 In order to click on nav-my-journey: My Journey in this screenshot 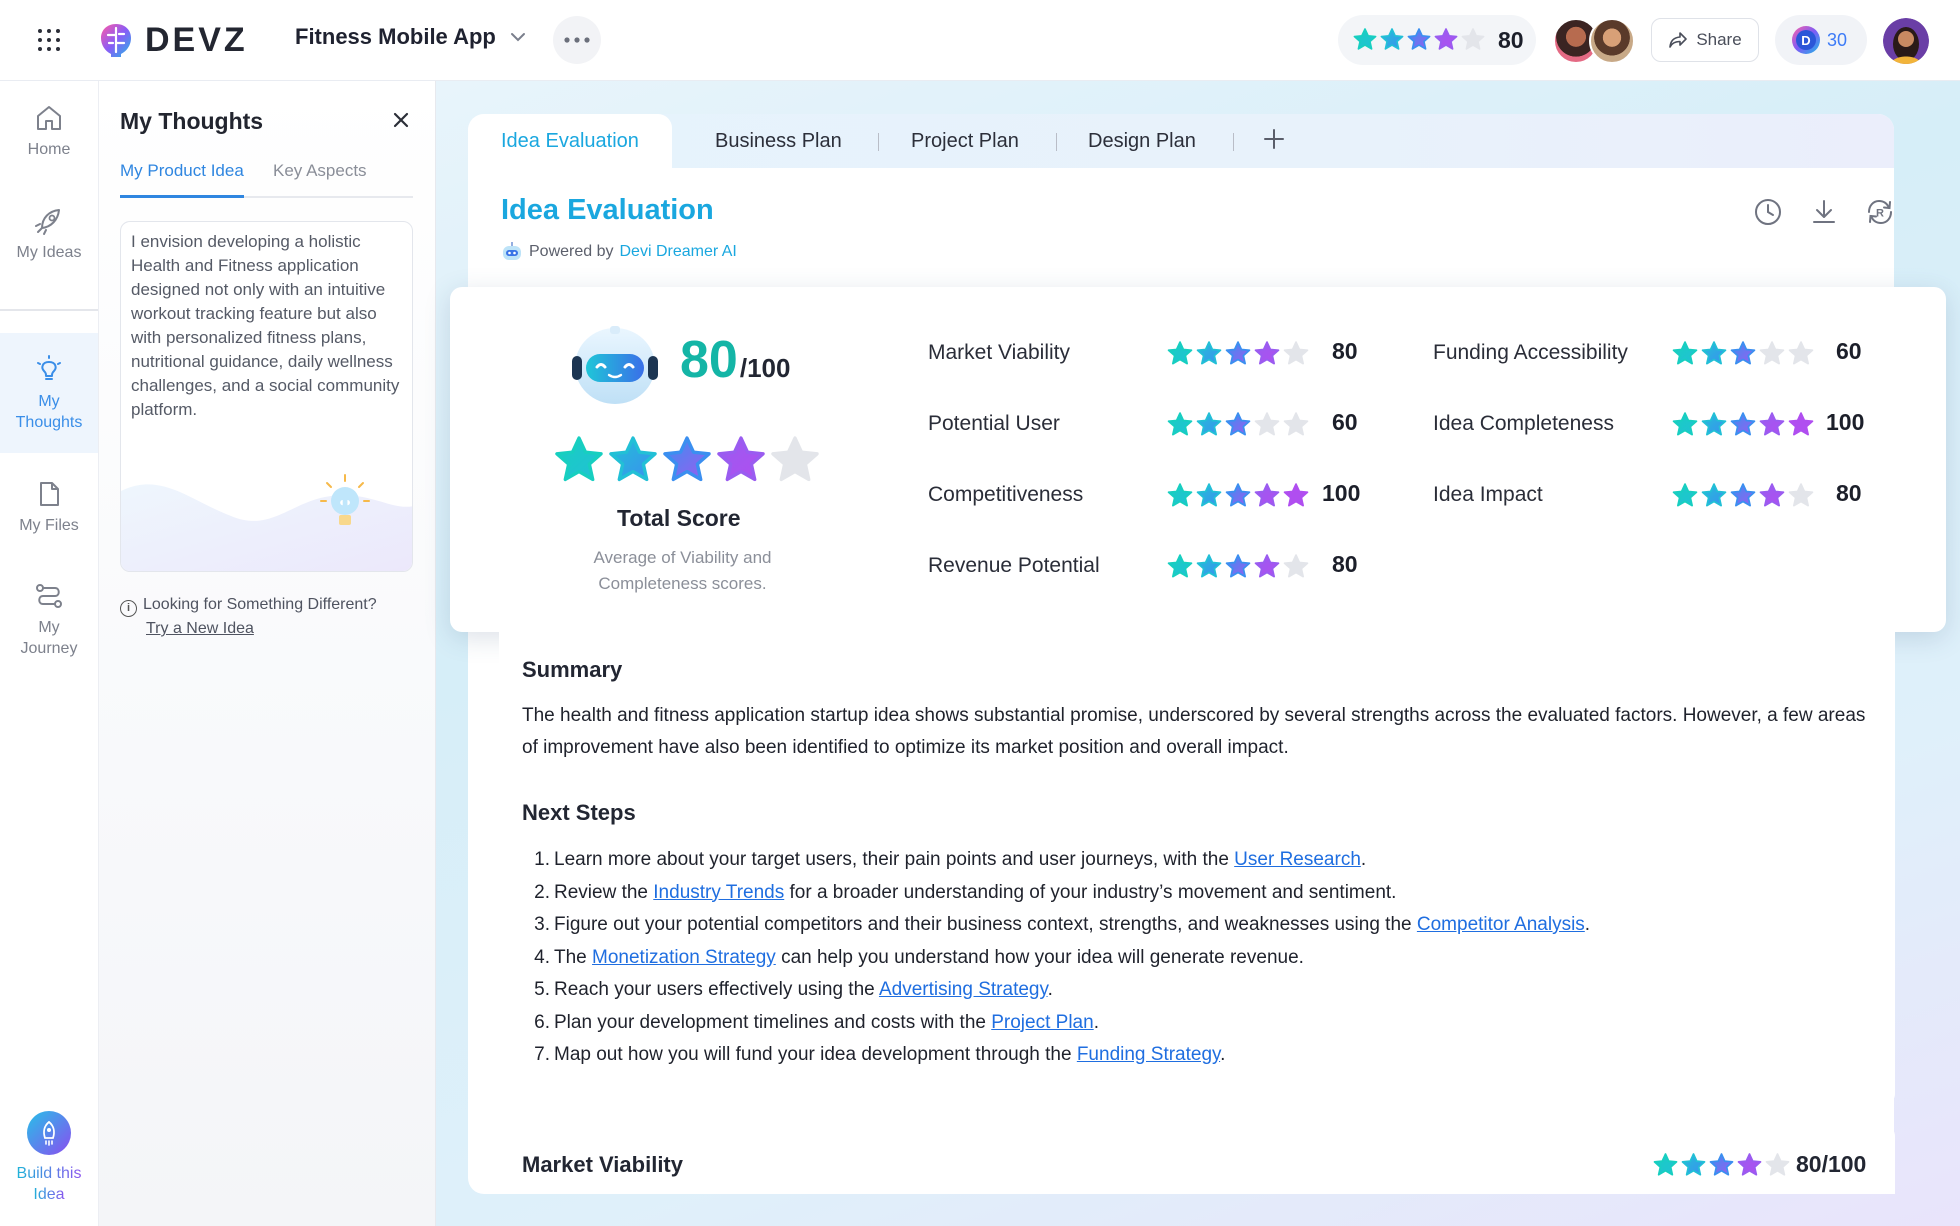, I will do `click(49, 620)`.